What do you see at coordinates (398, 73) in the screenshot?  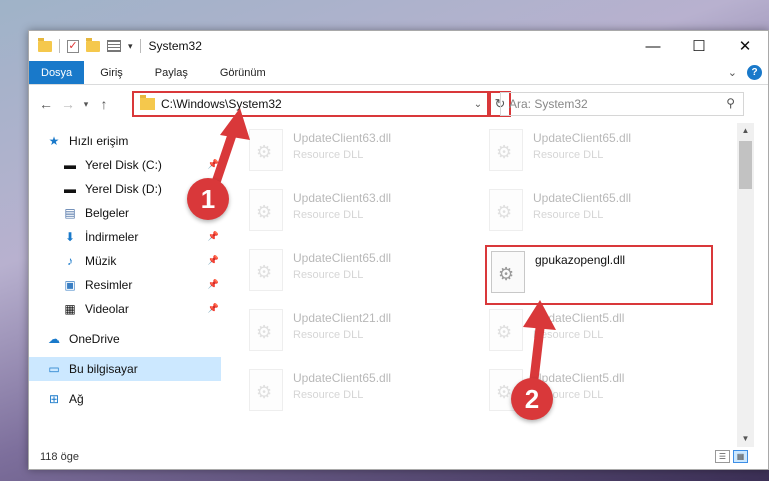 I see `ribbon-tabs: Dosya Giriş Paylaş Görünüm ⌄ ?` at bounding box center [398, 73].